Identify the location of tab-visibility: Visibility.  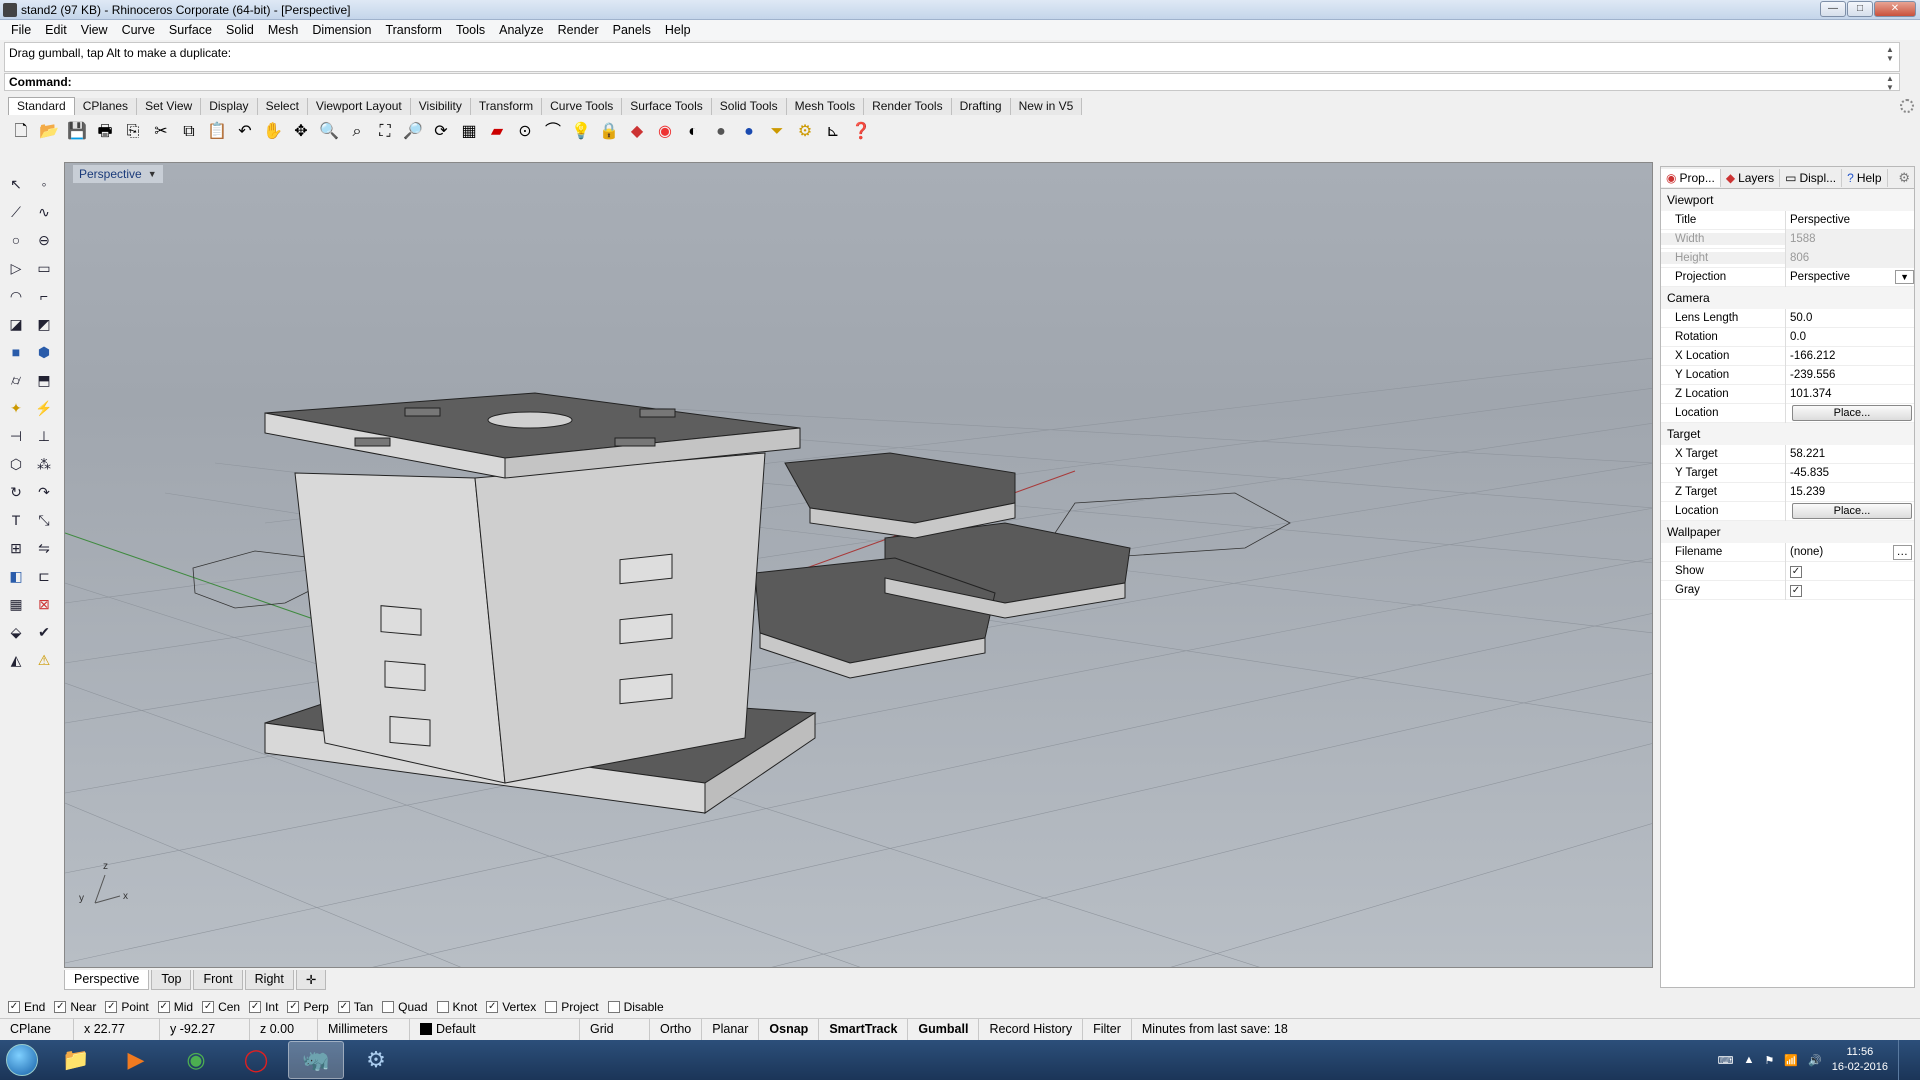
(440, 106).